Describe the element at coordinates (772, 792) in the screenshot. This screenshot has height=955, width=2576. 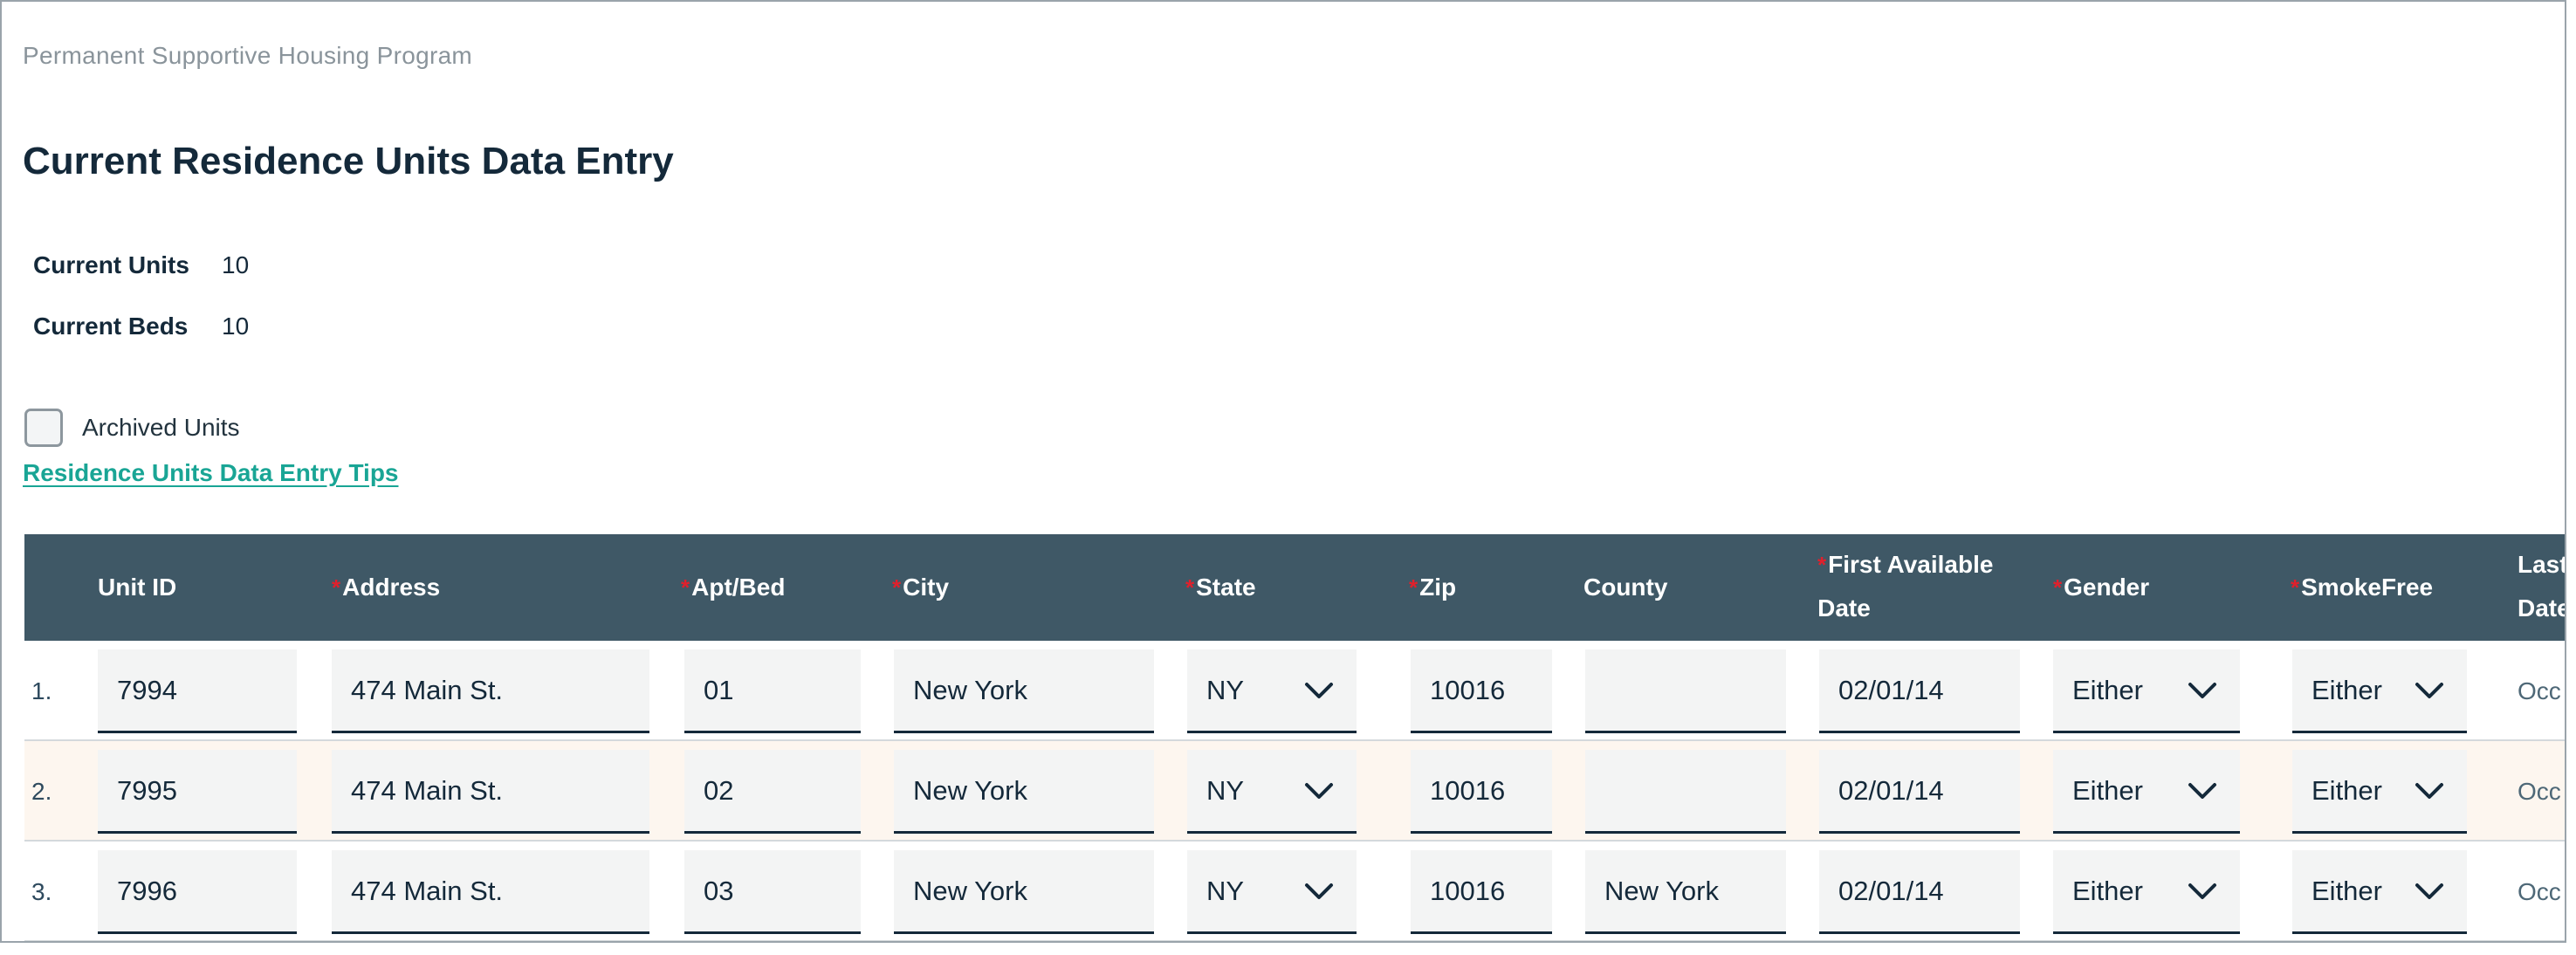
I see `apt-bed-input: 02` at that location.